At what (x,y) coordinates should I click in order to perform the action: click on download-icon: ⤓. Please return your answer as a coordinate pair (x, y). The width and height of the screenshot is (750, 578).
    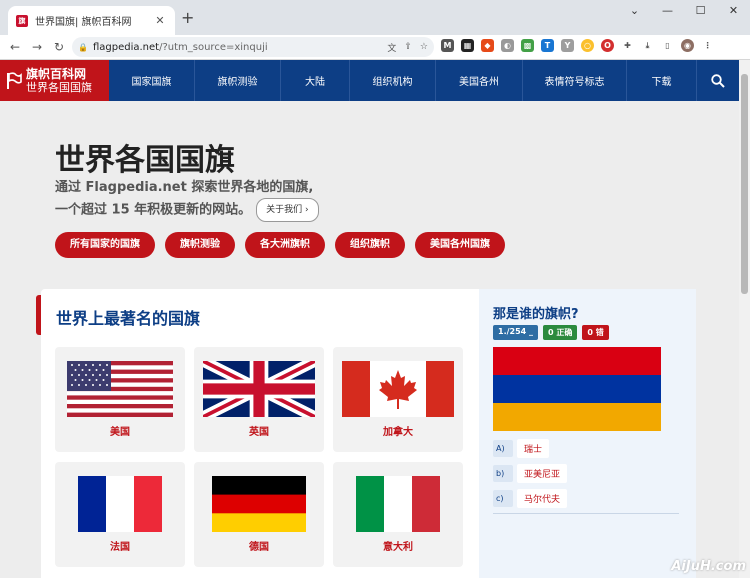
    Looking at the image, I should click on (647, 45).